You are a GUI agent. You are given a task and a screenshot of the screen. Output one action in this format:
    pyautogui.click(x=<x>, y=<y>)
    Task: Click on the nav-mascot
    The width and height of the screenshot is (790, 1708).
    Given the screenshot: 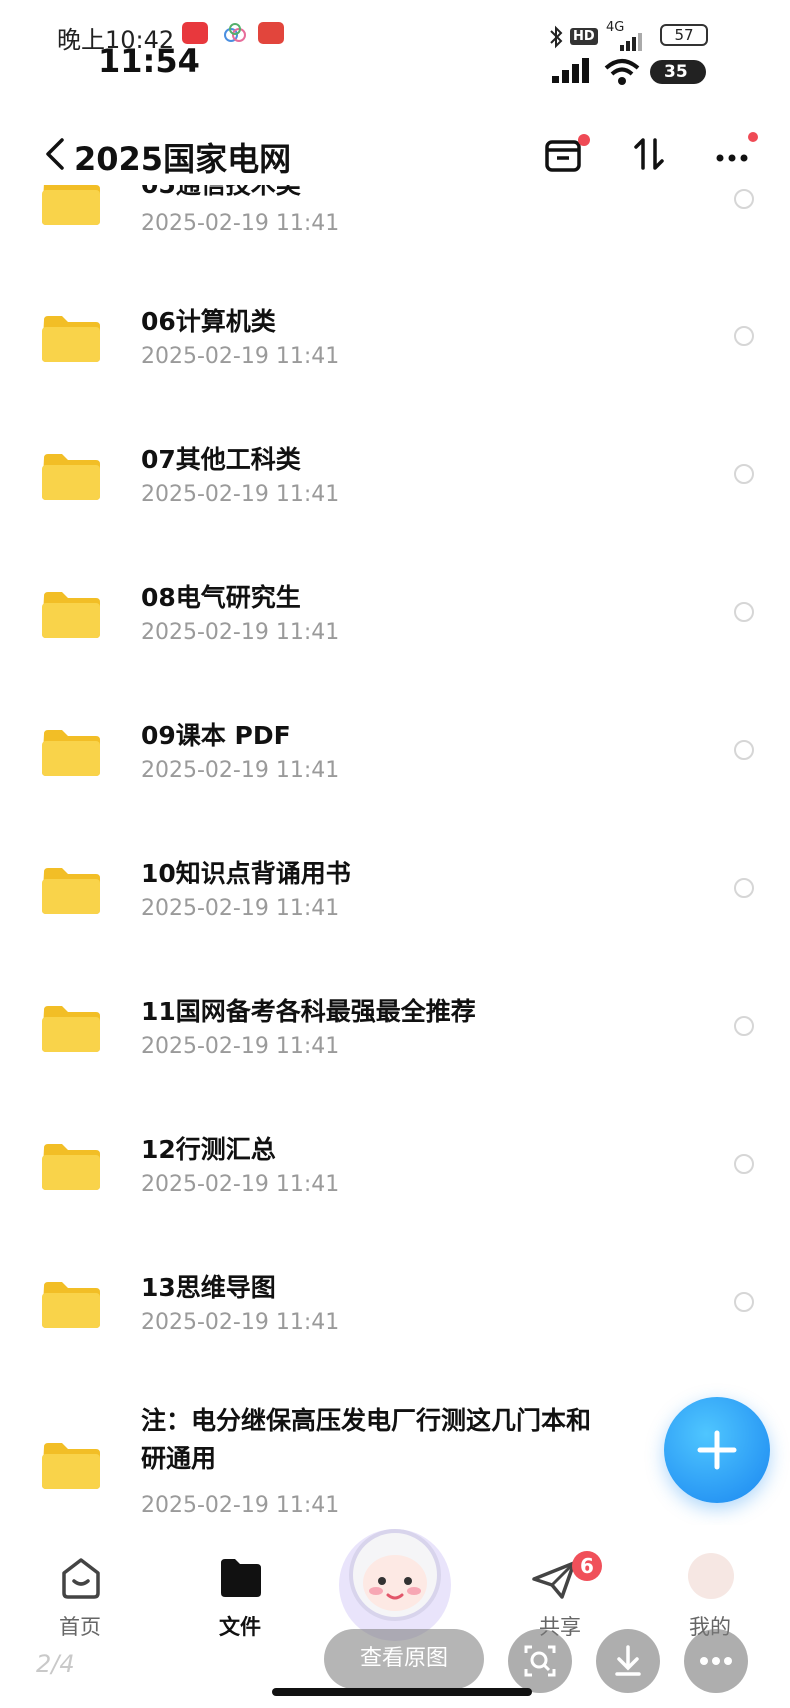 What is the action you would take?
    pyautogui.click(x=395, y=1583)
    